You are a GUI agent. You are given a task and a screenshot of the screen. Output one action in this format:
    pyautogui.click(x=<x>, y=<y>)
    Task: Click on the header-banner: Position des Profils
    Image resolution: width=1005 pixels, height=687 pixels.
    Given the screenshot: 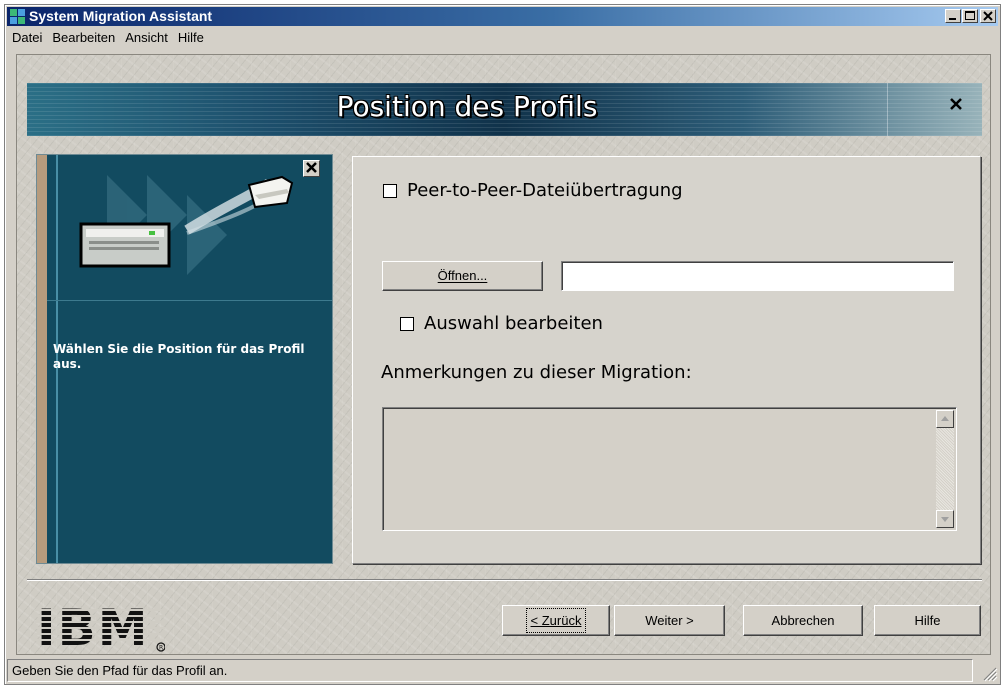 What is the action you would take?
    pyautogui.click(x=504, y=109)
    